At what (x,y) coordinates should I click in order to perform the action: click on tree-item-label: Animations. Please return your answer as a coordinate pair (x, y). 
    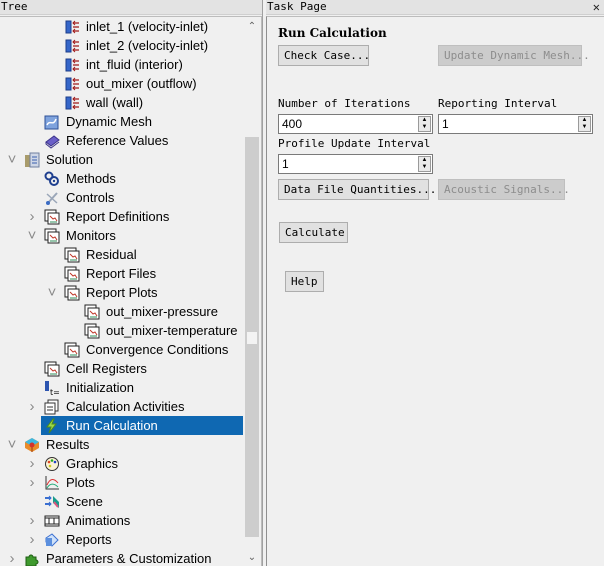
    Looking at the image, I should click on (98, 520).